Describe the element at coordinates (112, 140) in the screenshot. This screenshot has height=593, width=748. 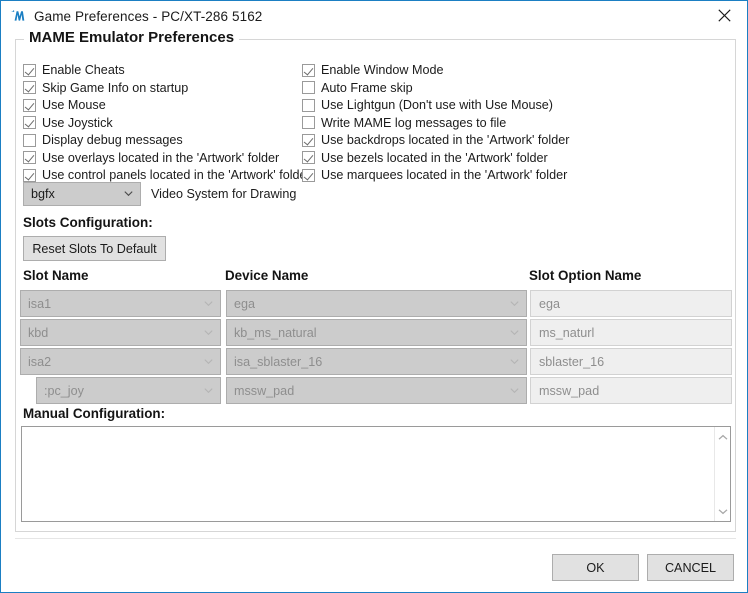
I see `checkbox-label: Display debug messages` at that location.